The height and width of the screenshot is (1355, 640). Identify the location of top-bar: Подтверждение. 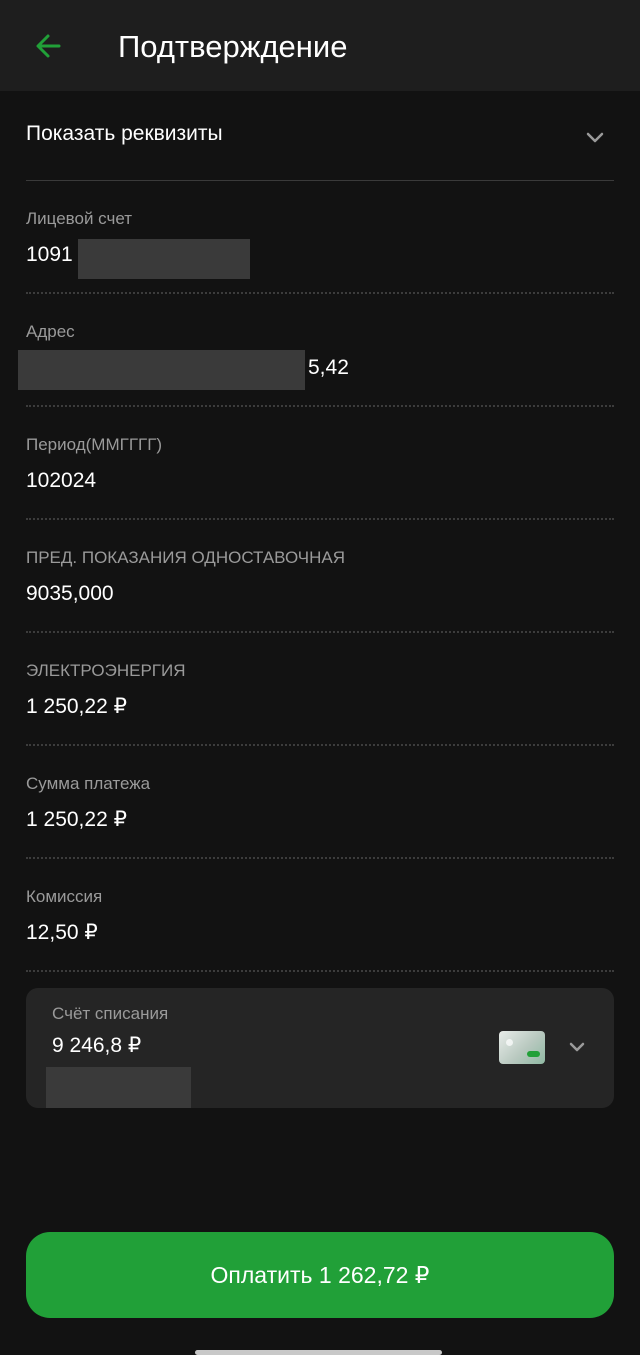
(320, 45).